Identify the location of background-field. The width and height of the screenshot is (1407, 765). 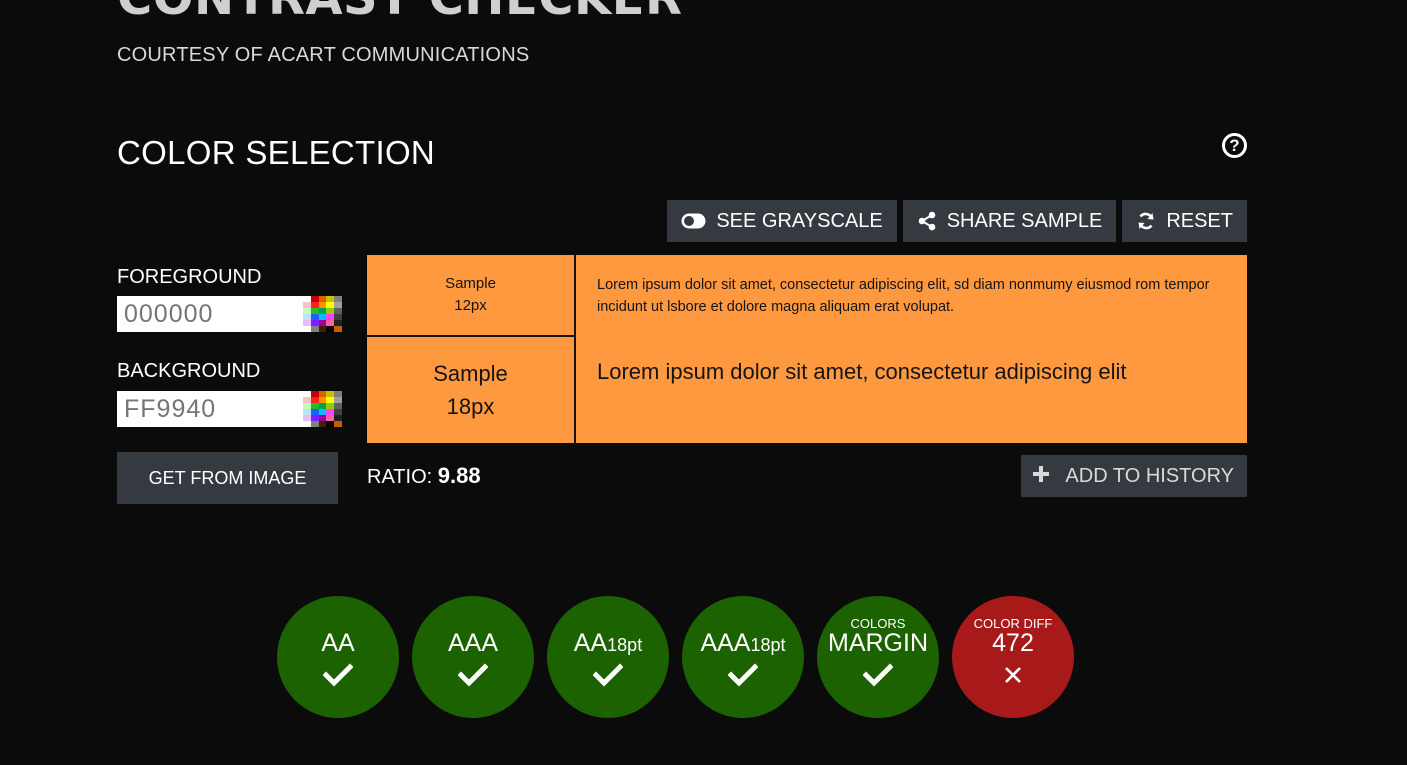
(229, 409).